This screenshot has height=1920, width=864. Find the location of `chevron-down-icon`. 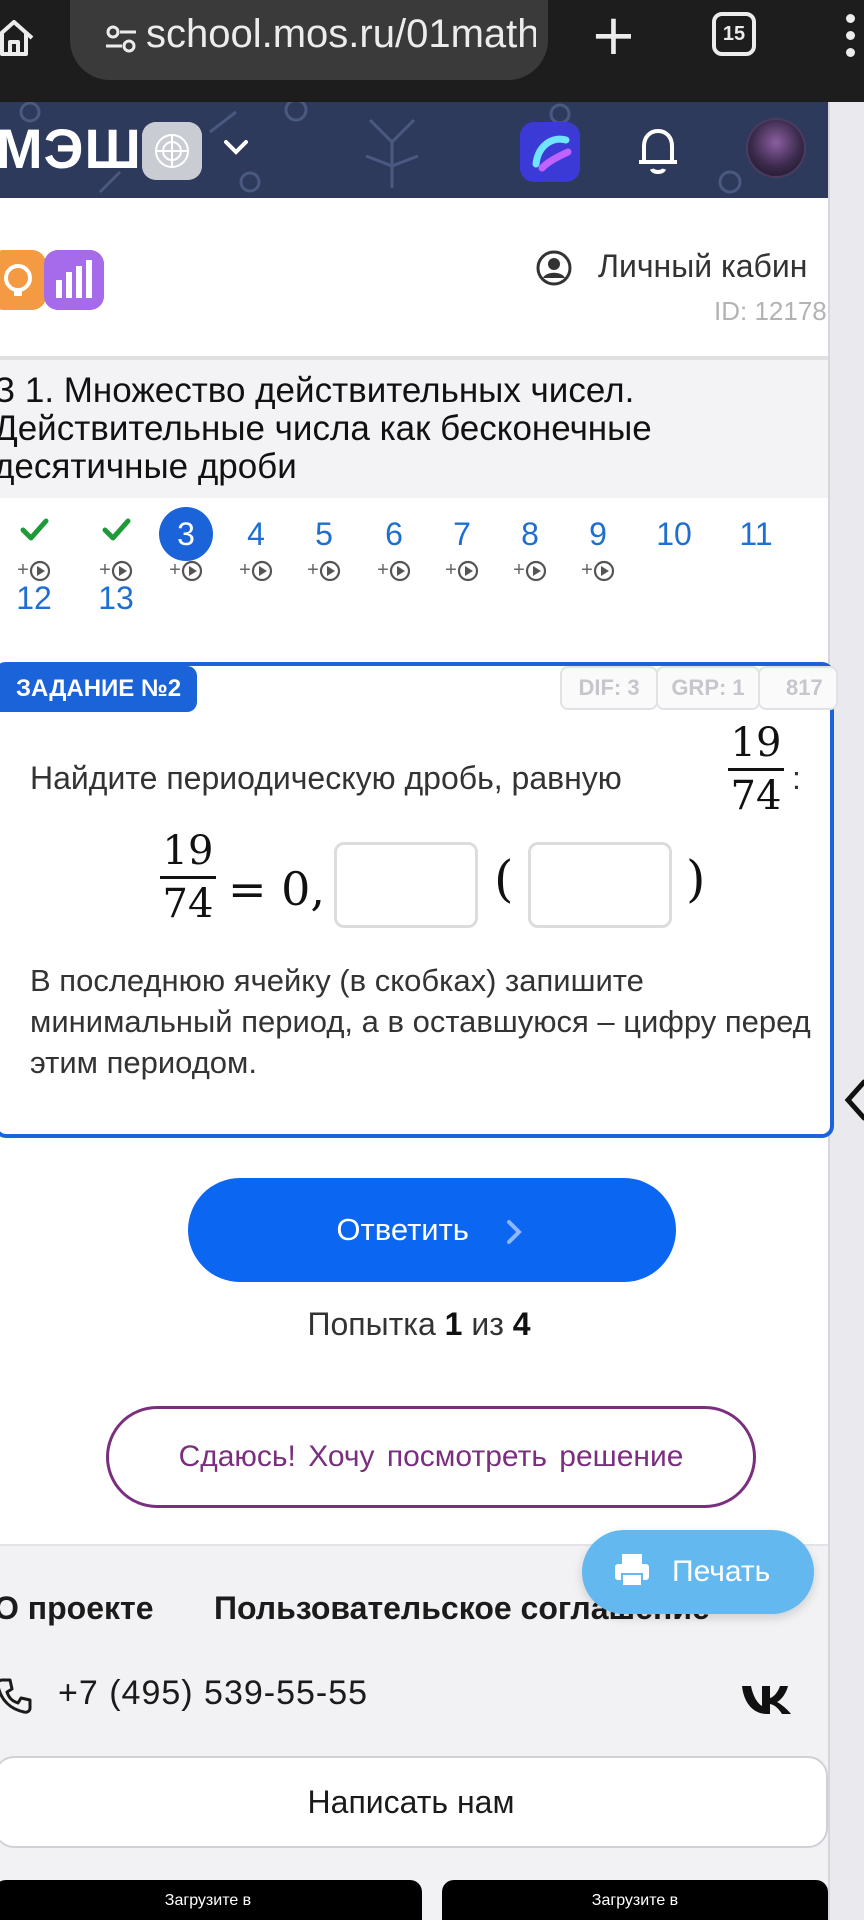

chevron-down-icon is located at coordinates (236, 146).